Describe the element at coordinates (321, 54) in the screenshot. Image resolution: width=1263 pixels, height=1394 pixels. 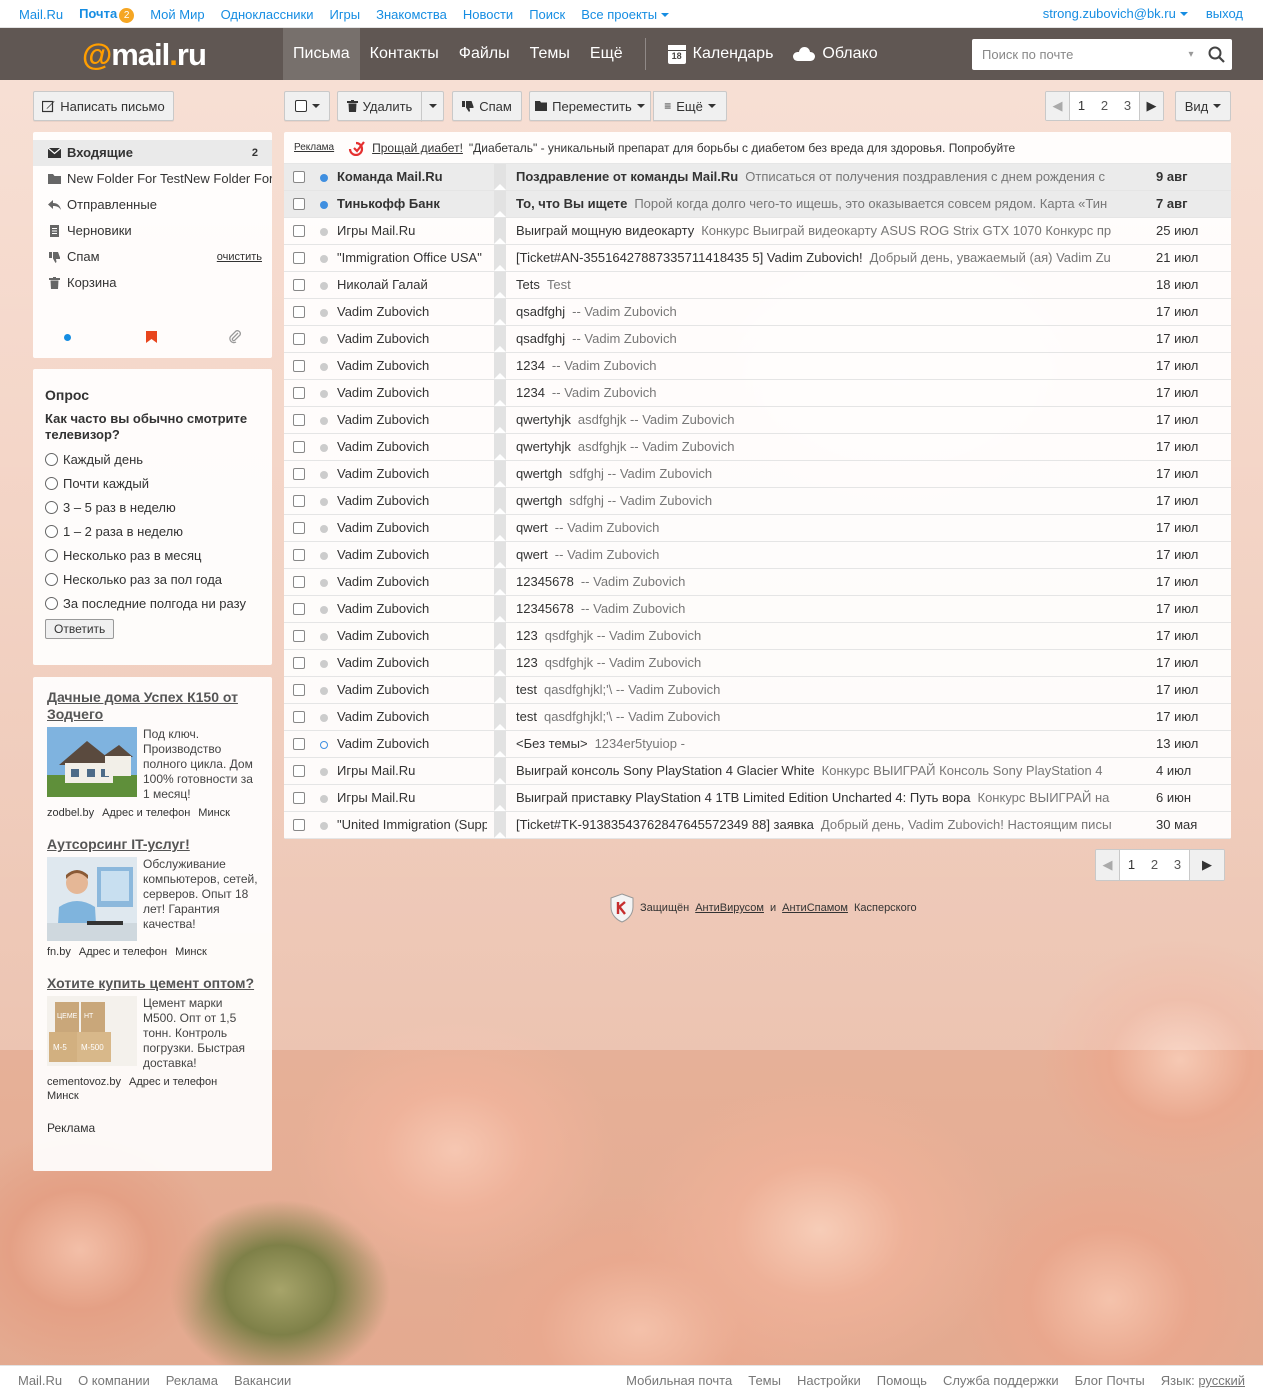
I see `nav-letters: Письма` at that location.